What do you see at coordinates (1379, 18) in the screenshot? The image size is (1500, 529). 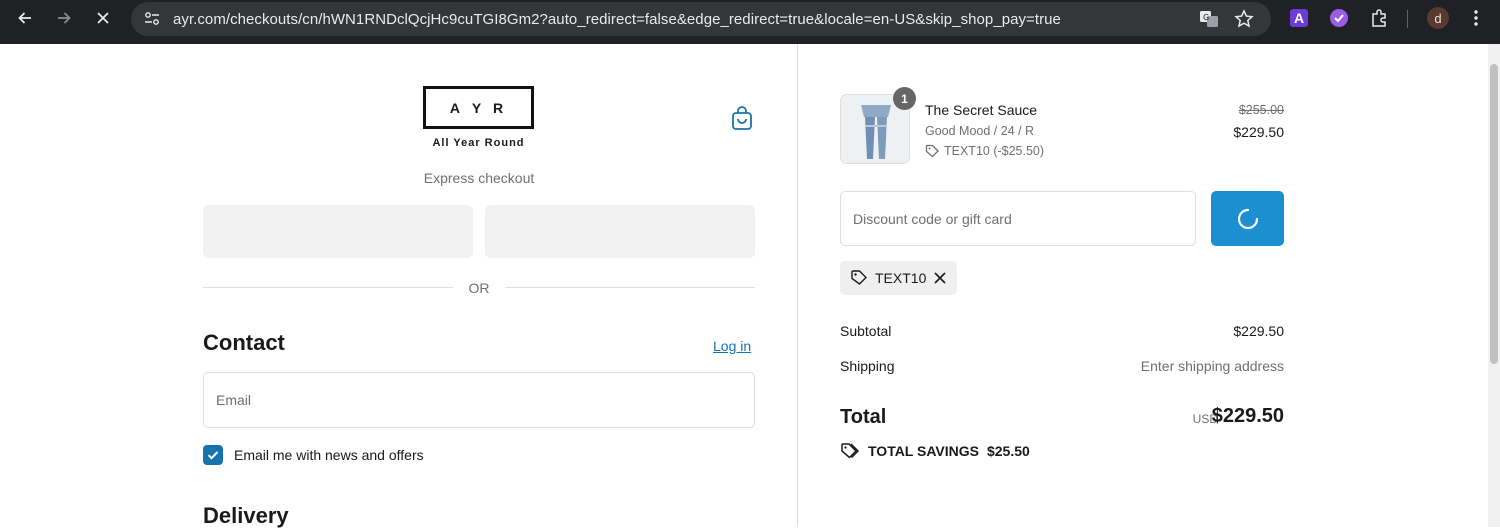 I see `extensions-puzzle-icon` at bounding box center [1379, 18].